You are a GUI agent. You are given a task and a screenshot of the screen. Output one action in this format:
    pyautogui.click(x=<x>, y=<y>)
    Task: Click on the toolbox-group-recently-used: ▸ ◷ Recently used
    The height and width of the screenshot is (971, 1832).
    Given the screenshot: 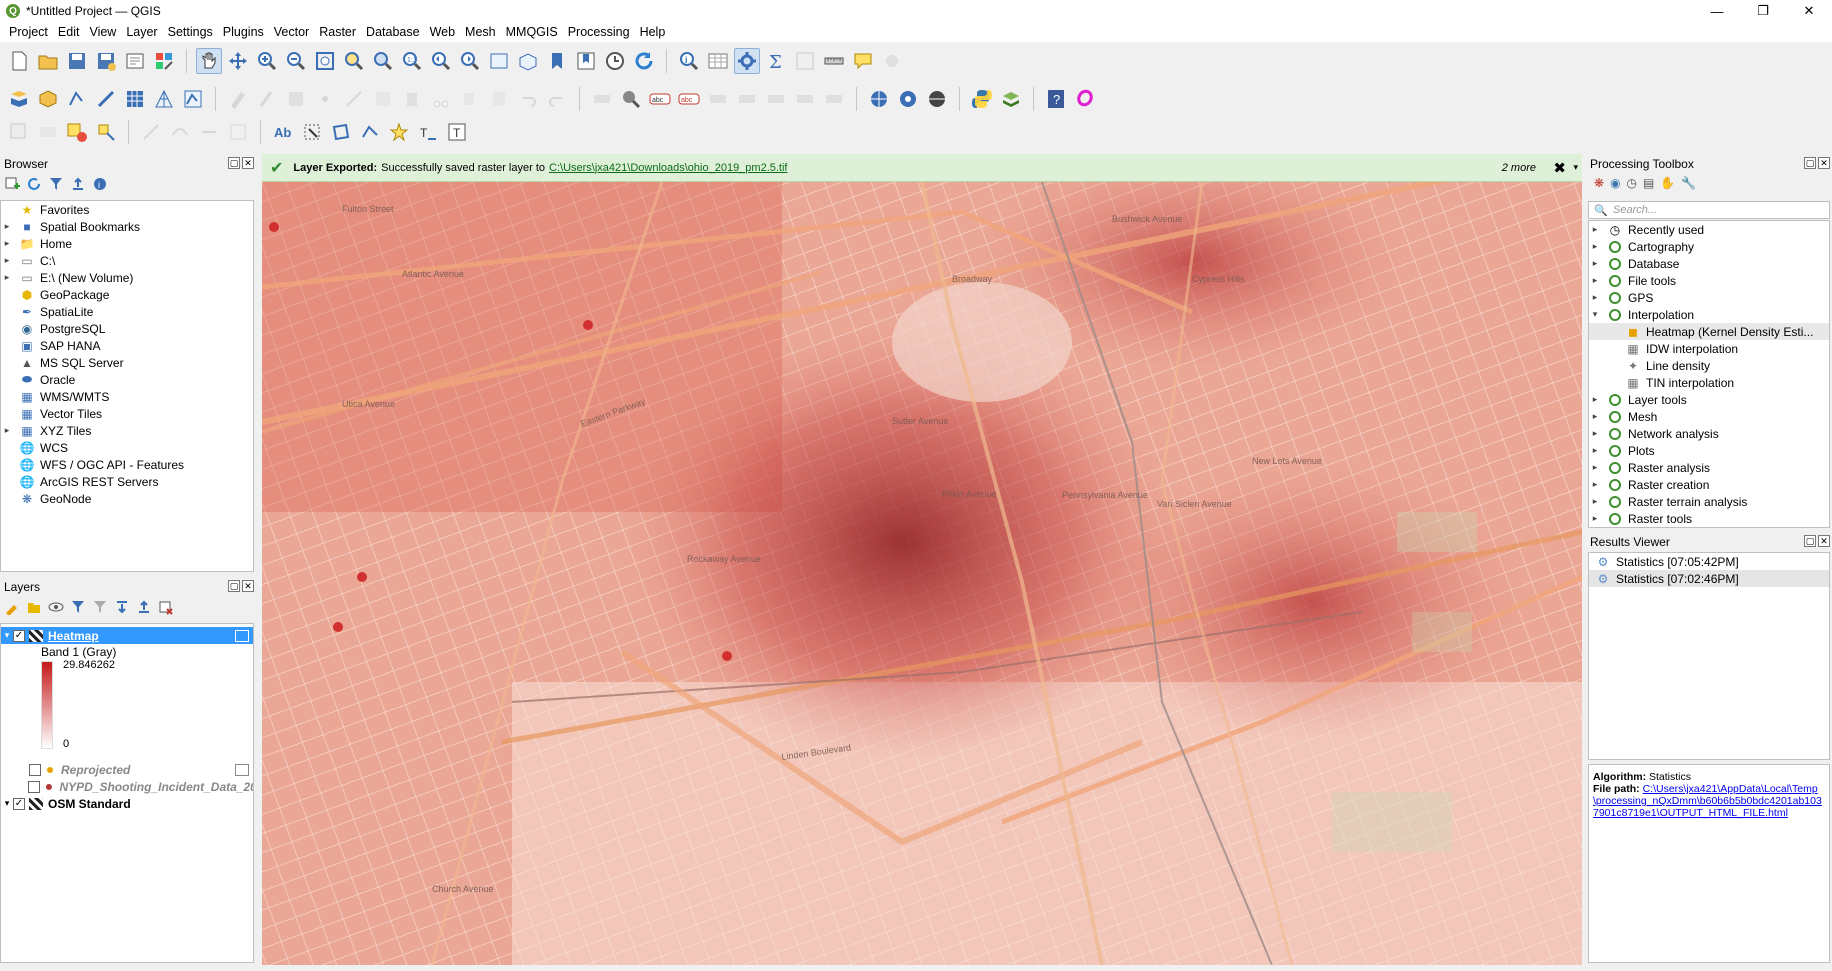 What is the action you would take?
    pyautogui.click(x=1709, y=229)
    